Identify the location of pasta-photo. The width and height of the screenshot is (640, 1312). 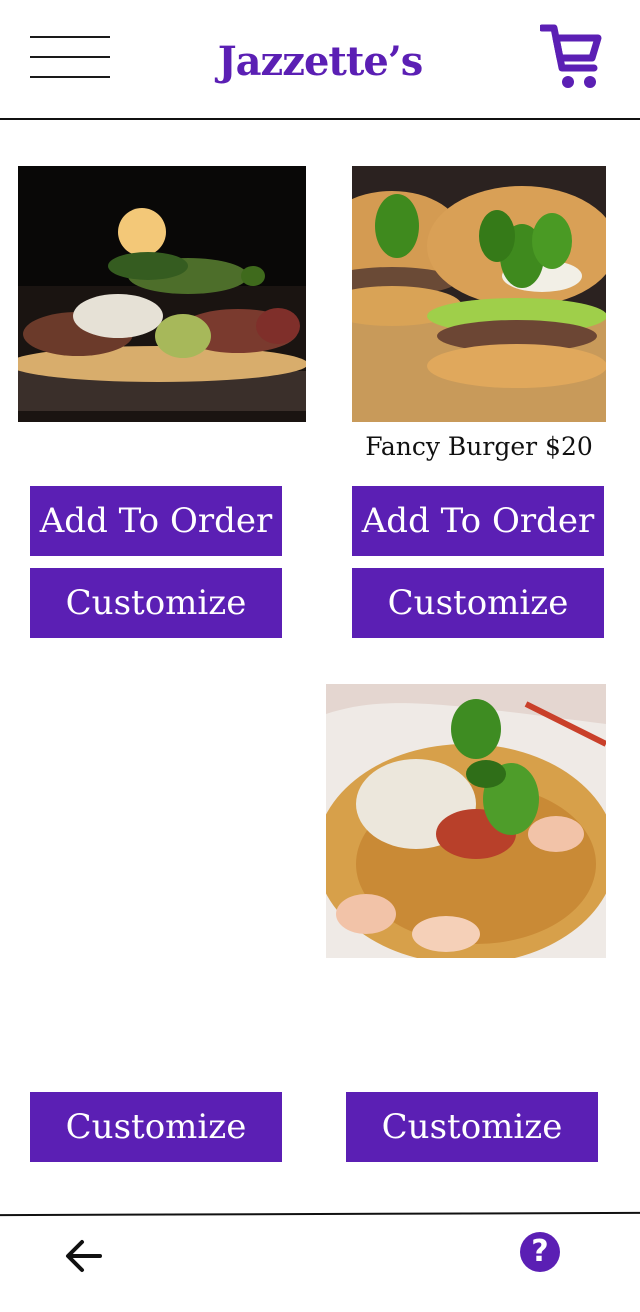
(466, 821).